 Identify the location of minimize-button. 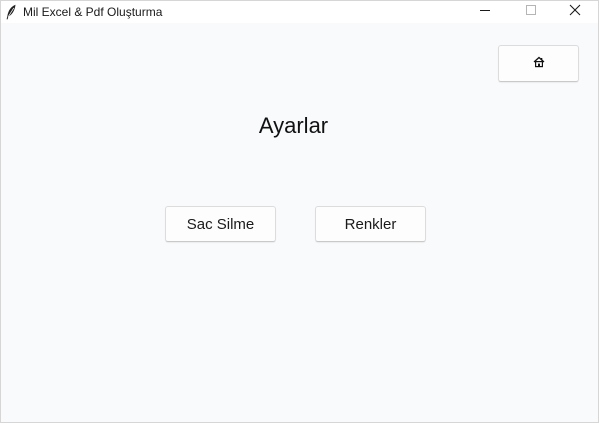
(485, 12).